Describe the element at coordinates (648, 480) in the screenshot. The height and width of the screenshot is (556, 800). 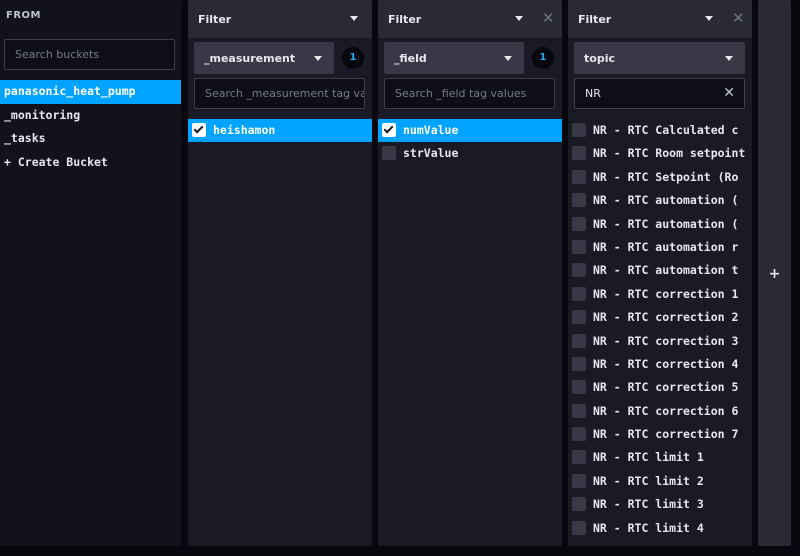
I see `tag-value-label: NR - RTC limit 2` at that location.